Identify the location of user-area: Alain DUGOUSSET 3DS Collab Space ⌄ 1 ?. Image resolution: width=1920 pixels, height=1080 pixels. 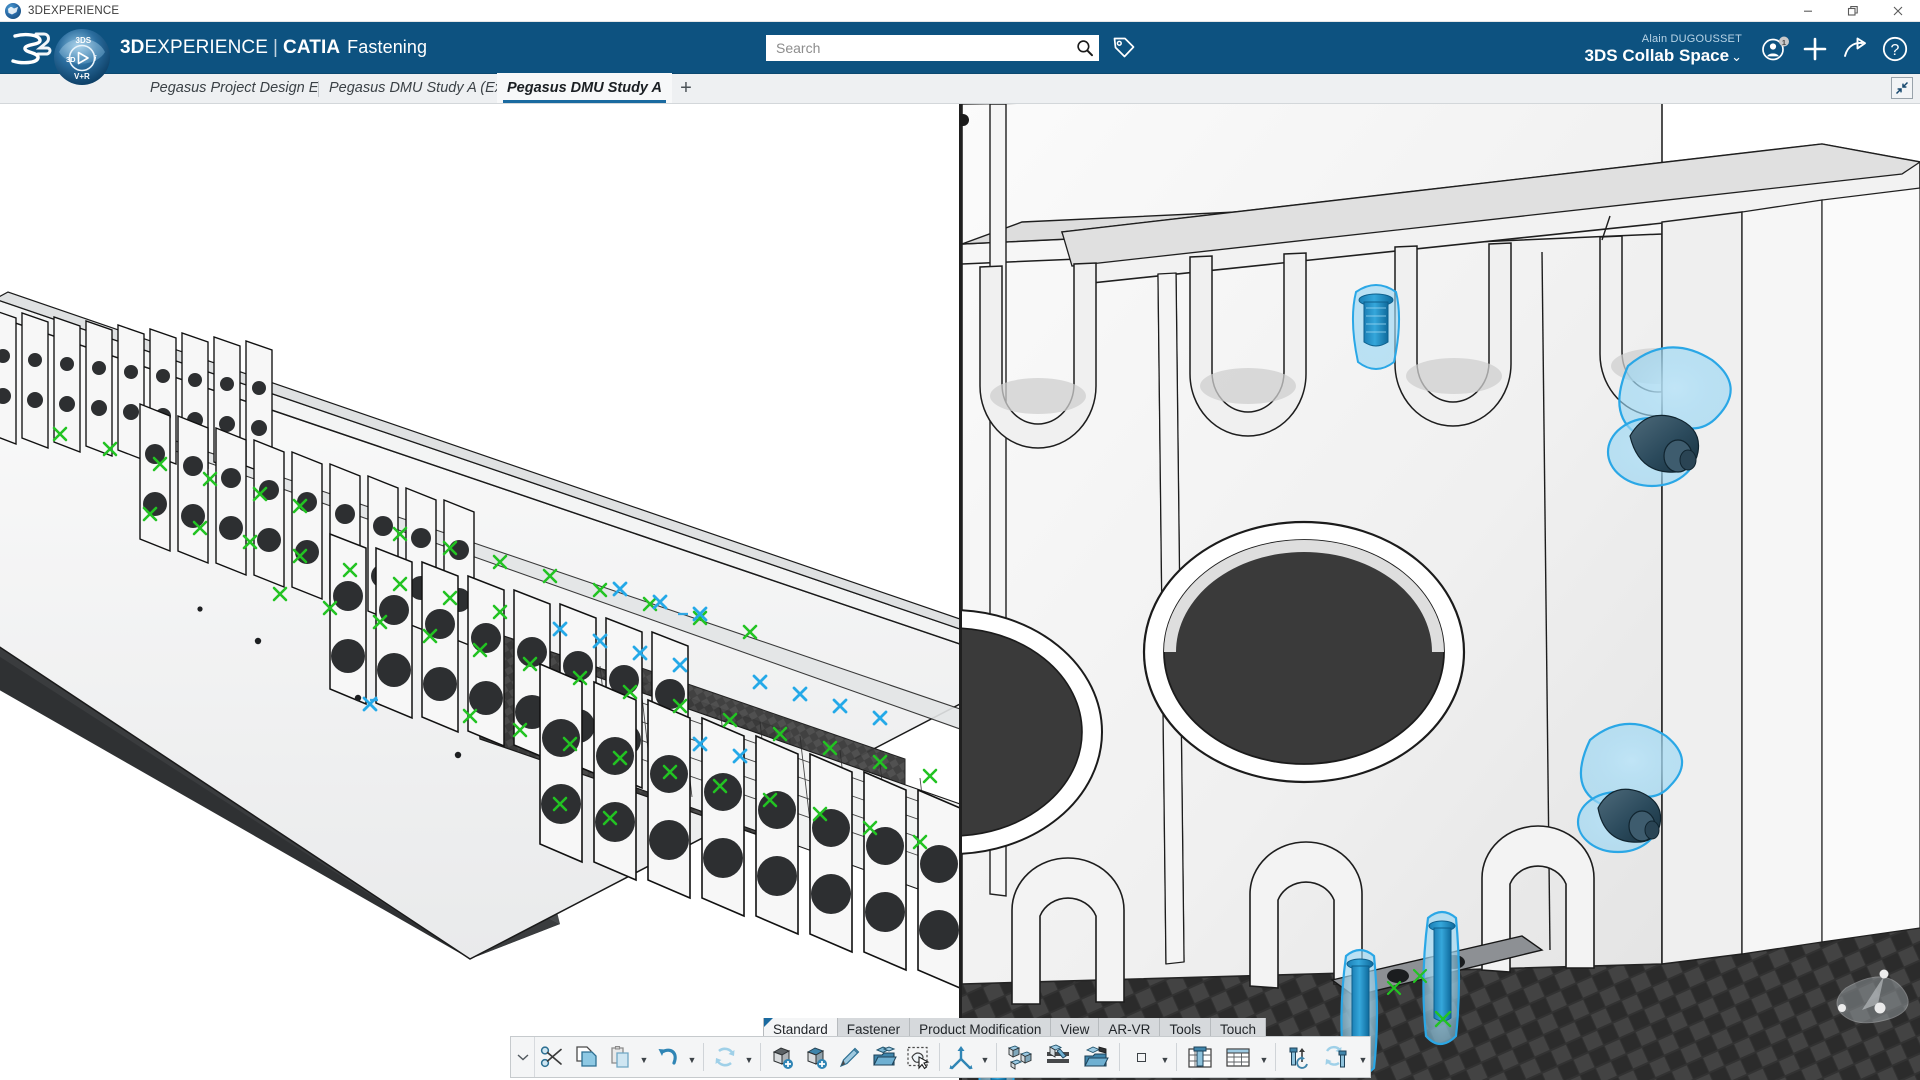
(1747, 49).